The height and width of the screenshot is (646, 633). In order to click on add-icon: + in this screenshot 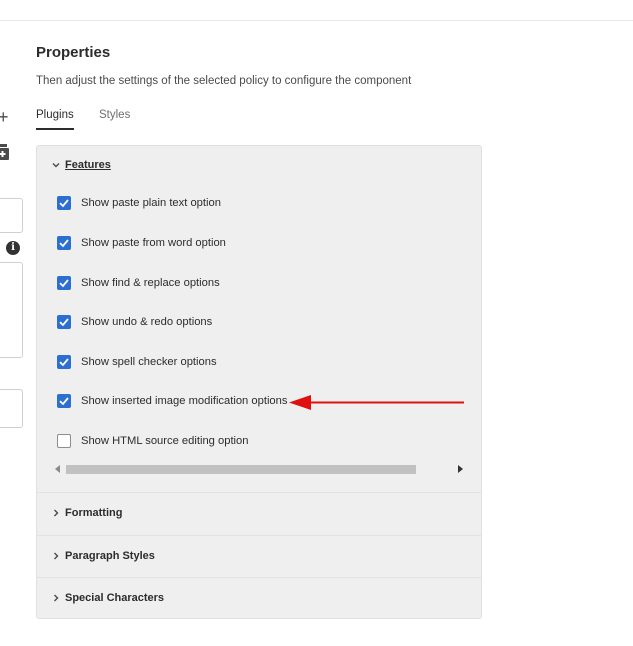, I will do `click(6, 117)`.